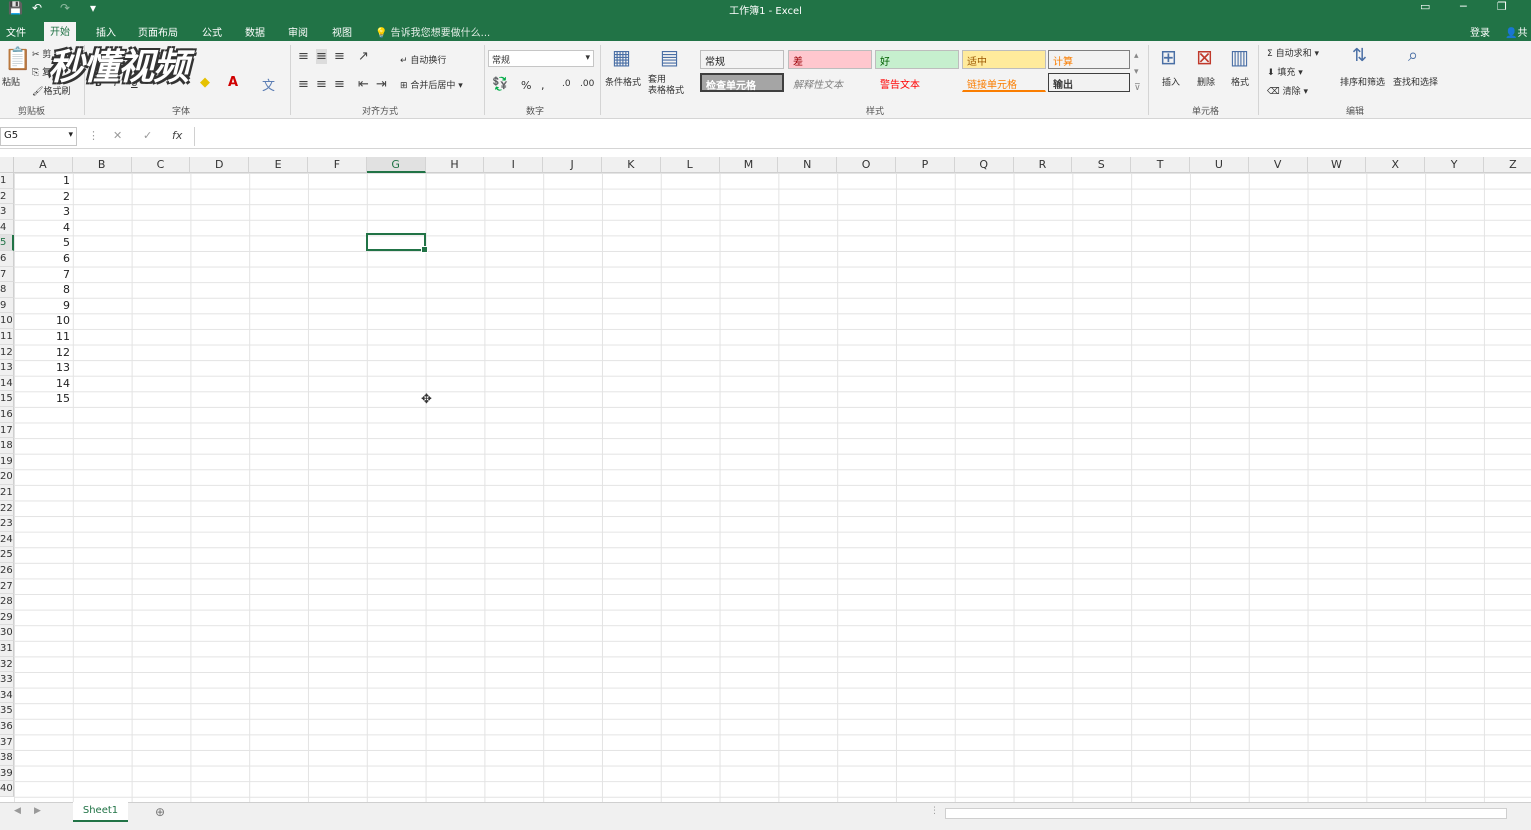 Image resolution: width=1531 pixels, height=830 pixels. Describe the element at coordinates (7, 742) in the screenshot. I see `row-header: 37` at that location.